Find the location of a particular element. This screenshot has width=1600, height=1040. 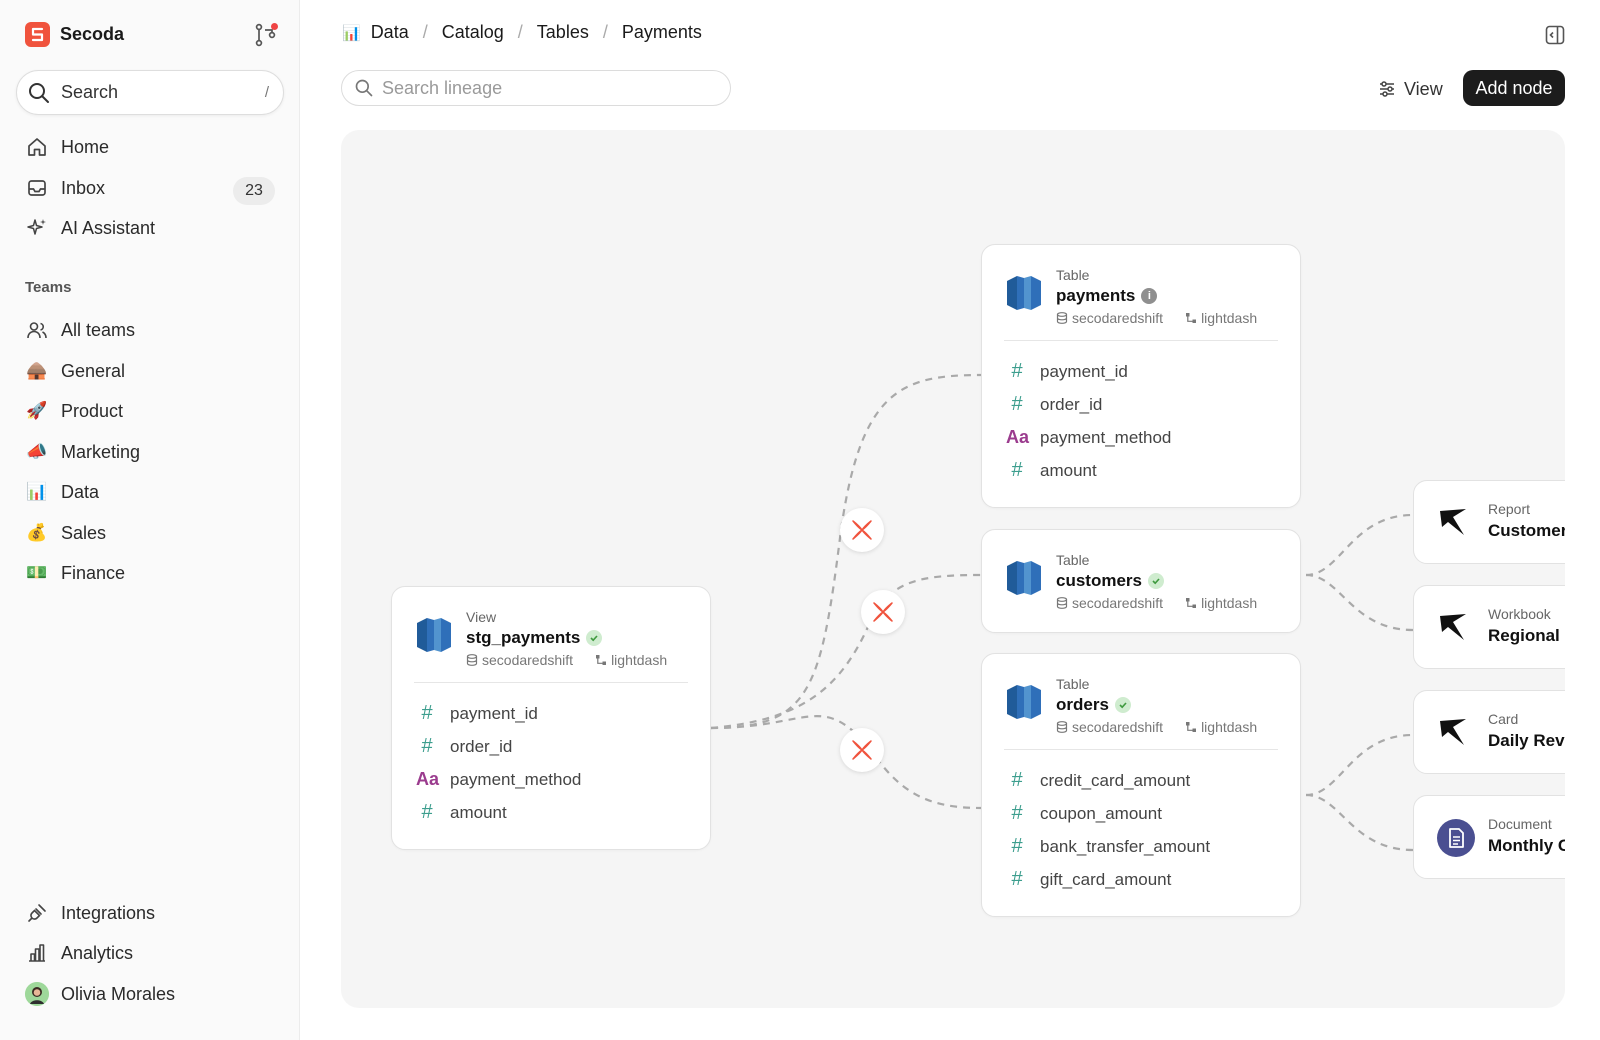

nav-home: Home is located at coordinates (67, 147).